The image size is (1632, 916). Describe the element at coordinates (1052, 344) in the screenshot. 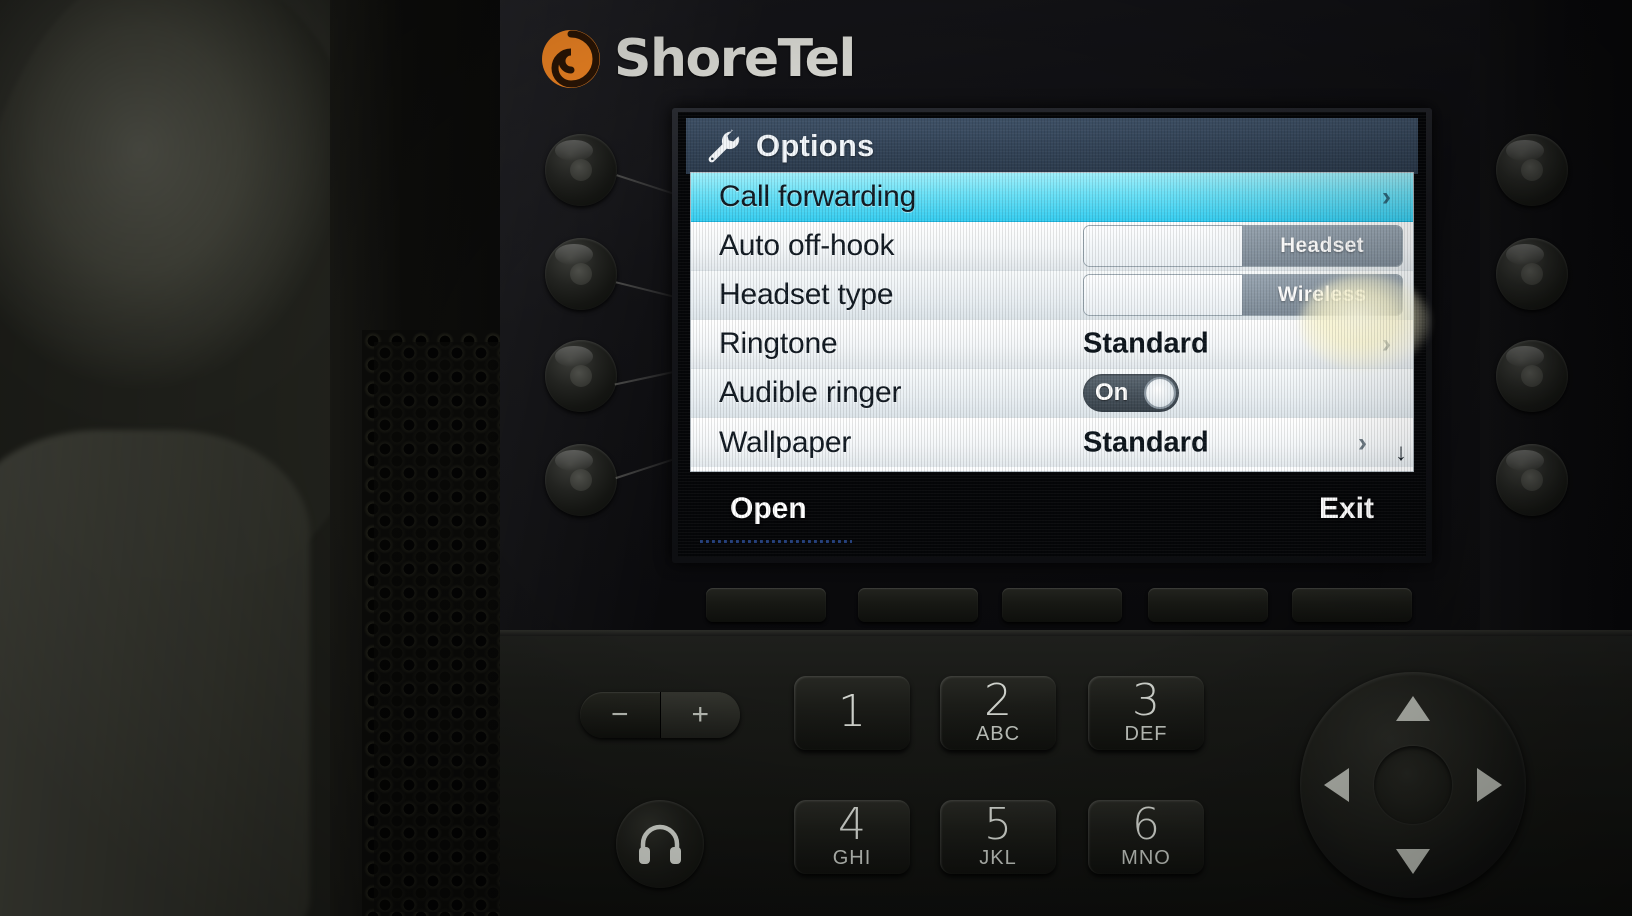

I see `menu-item-ringtone: Ringtone Standard ›` at that location.